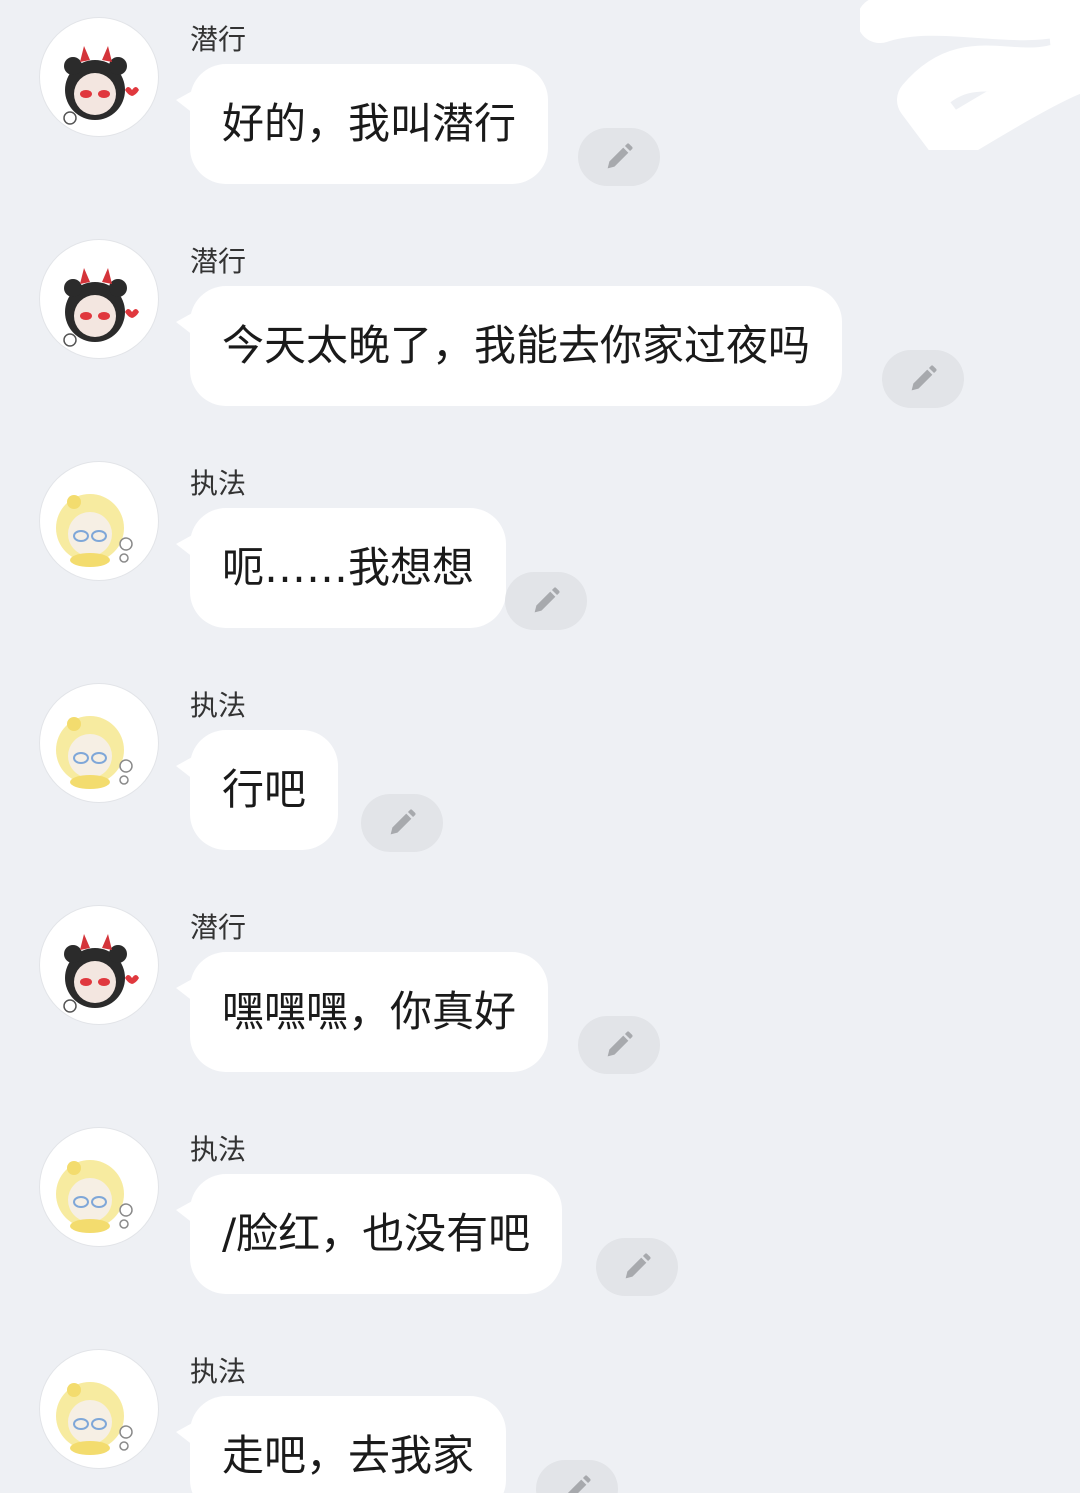 Image resolution: width=1080 pixels, height=1493 pixels. I want to click on chat-message: 执法 走吧，去我家, so click(540, 1412).